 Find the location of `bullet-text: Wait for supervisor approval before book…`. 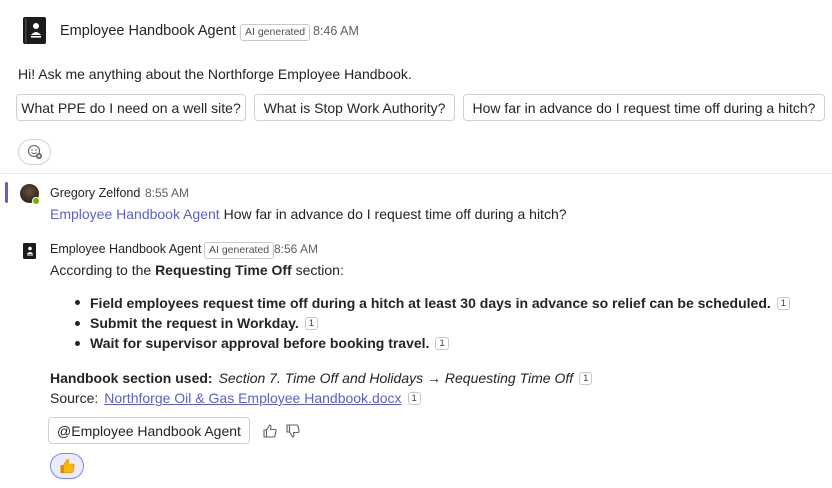

bullet-text: Wait for supervisor approval before book… is located at coordinates (260, 343).